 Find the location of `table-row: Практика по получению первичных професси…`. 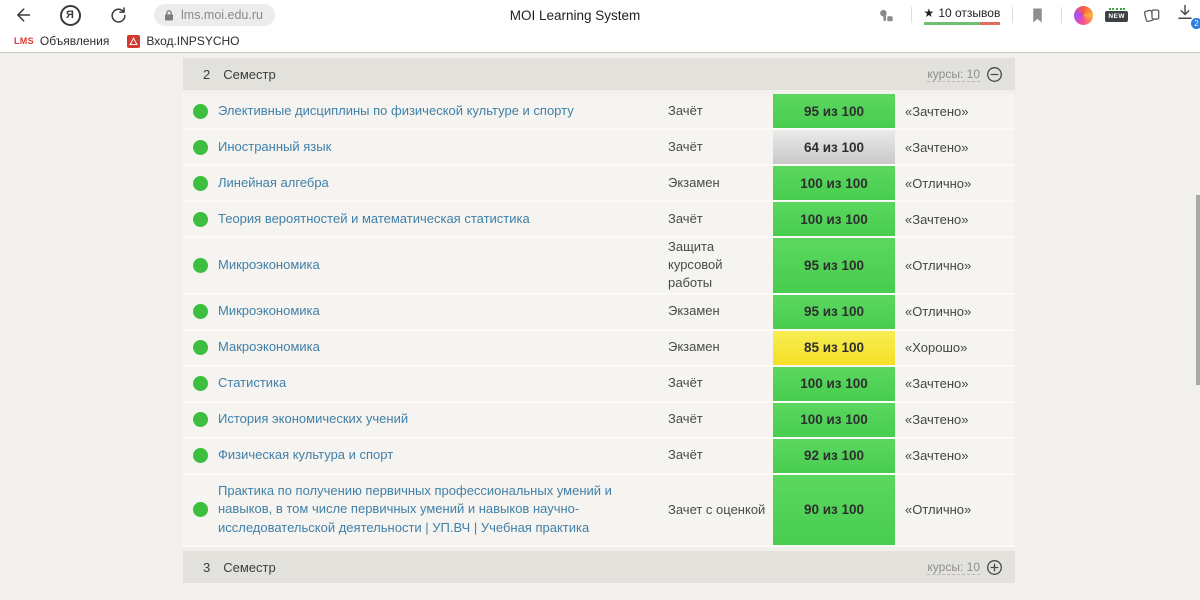

table-row: Практика по получению первичных професси… is located at coordinates (599, 511).